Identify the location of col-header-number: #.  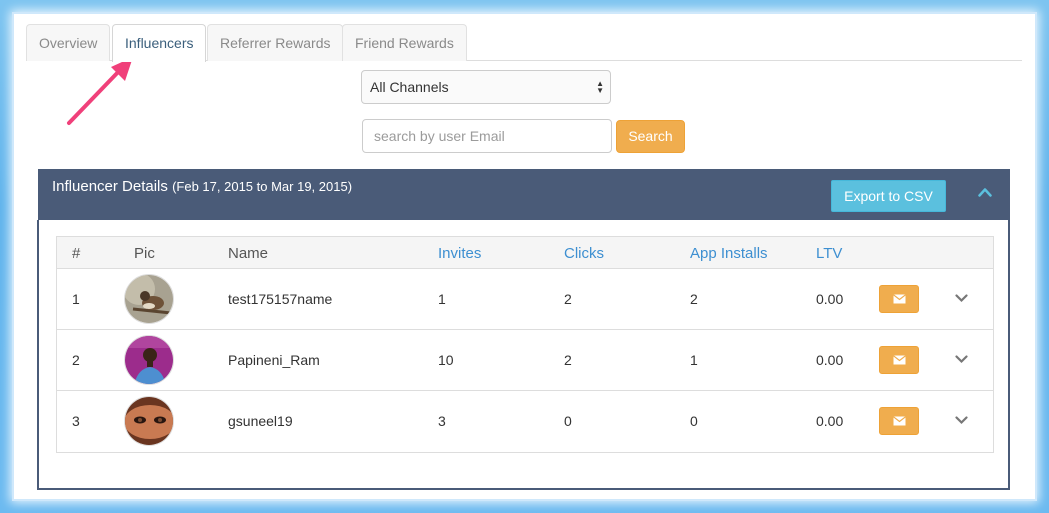
(76, 253).